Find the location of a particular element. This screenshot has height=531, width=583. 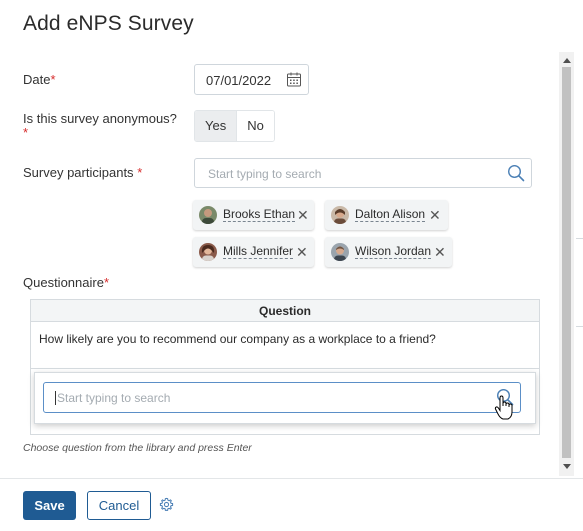

text-caret is located at coordinates (55, 398).